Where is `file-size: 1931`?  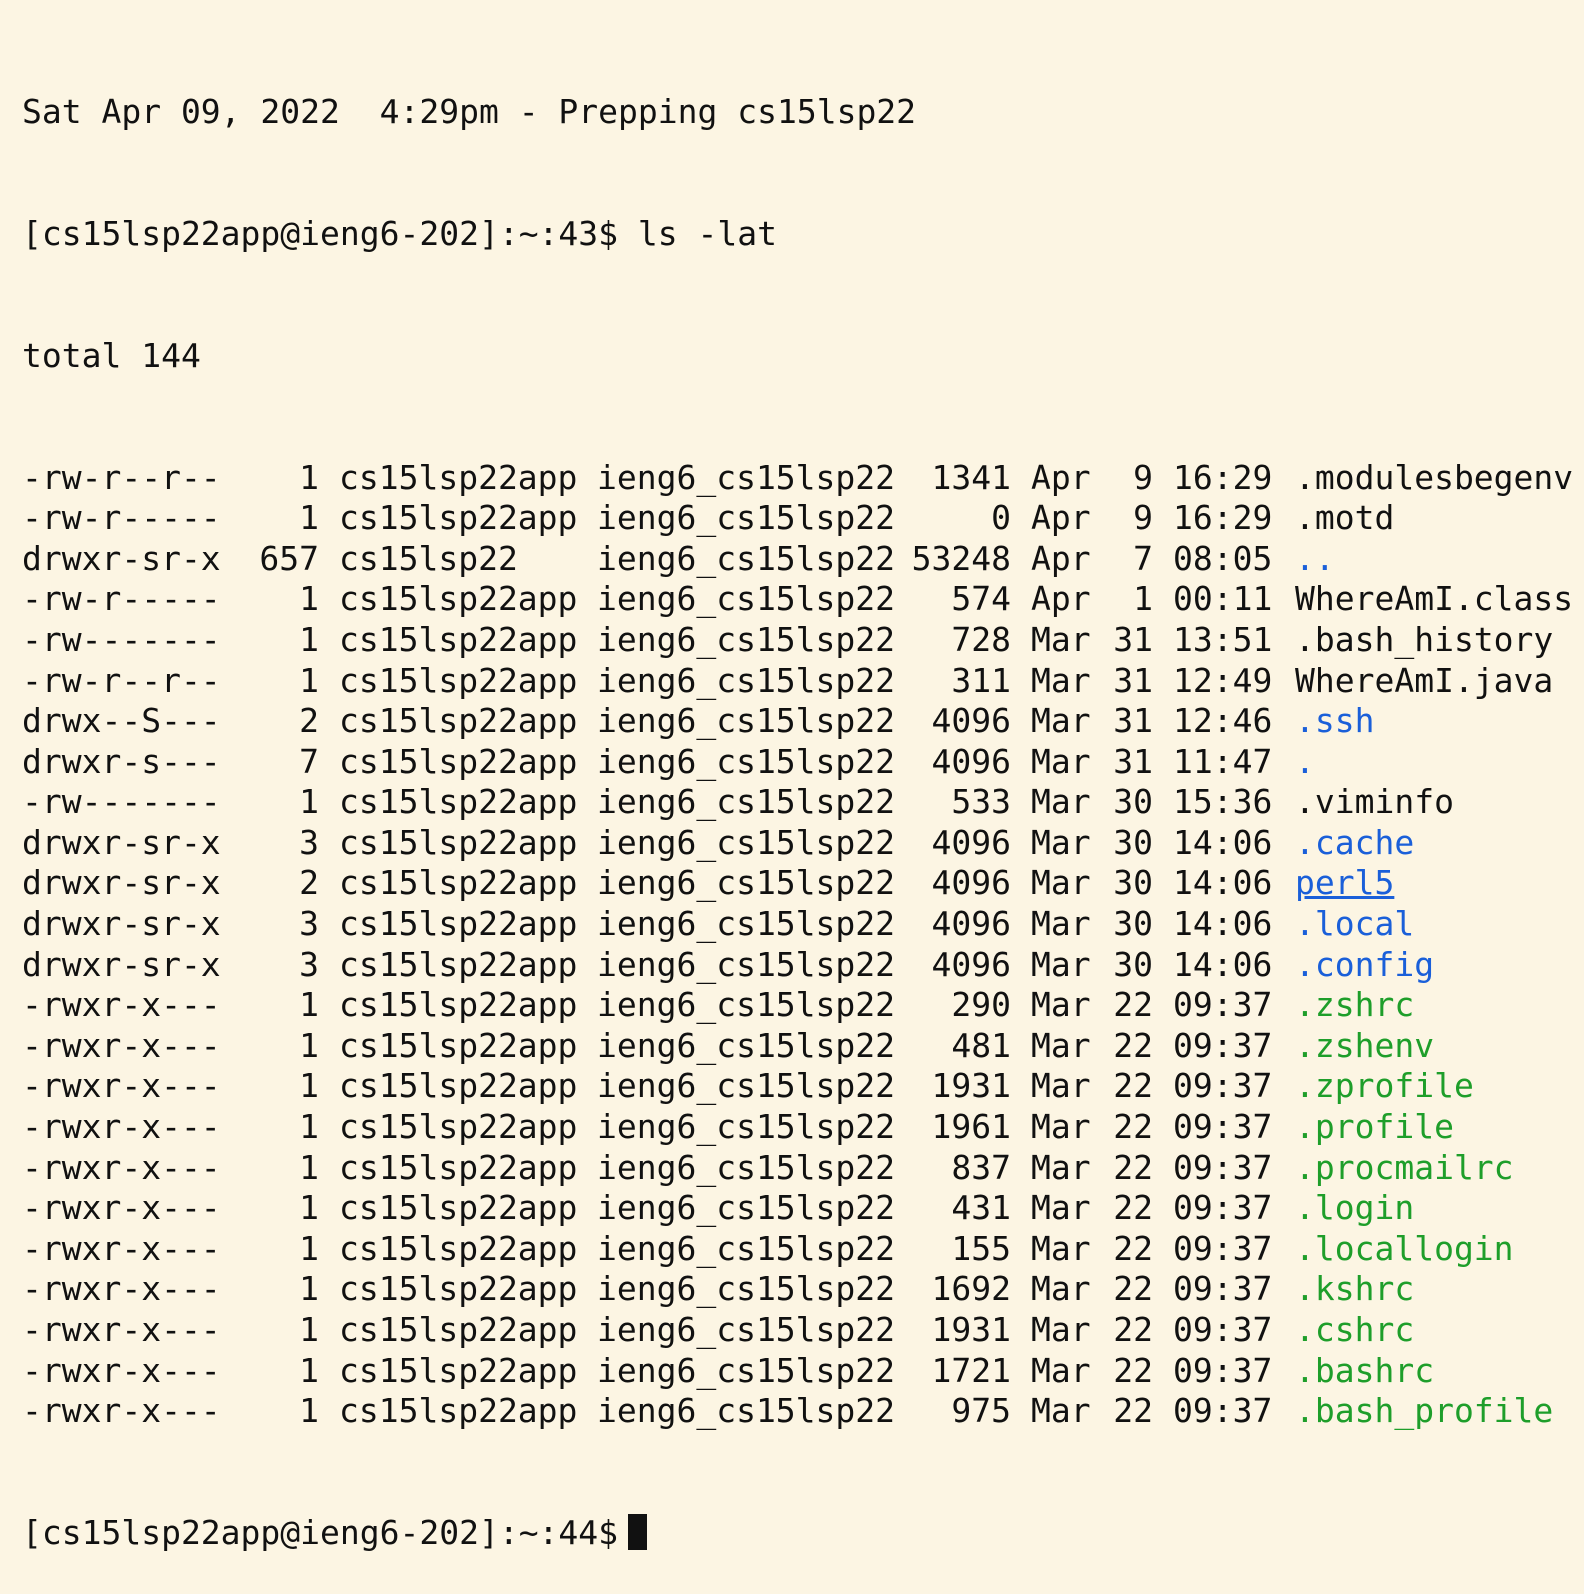 file-size: 1931 is located at coordinates (971, 1329).